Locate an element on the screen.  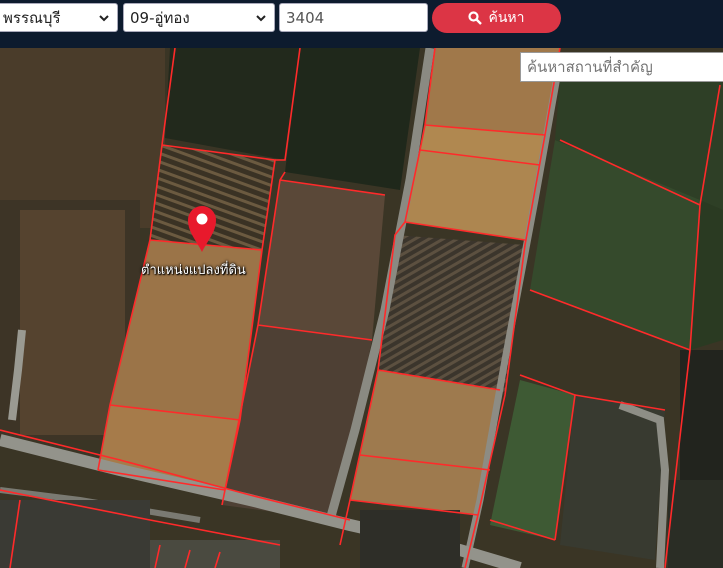
search-button-label: ค้นหา is located at coordinates (506, 18).